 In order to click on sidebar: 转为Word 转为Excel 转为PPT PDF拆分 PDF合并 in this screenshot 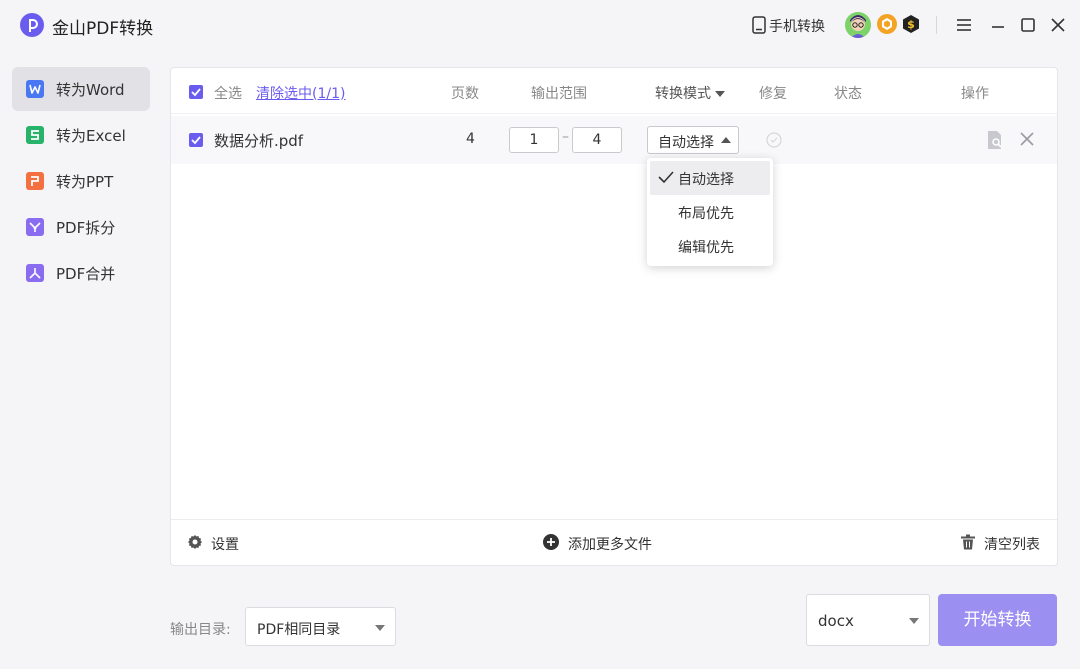, I will do `click(82, 182)`.